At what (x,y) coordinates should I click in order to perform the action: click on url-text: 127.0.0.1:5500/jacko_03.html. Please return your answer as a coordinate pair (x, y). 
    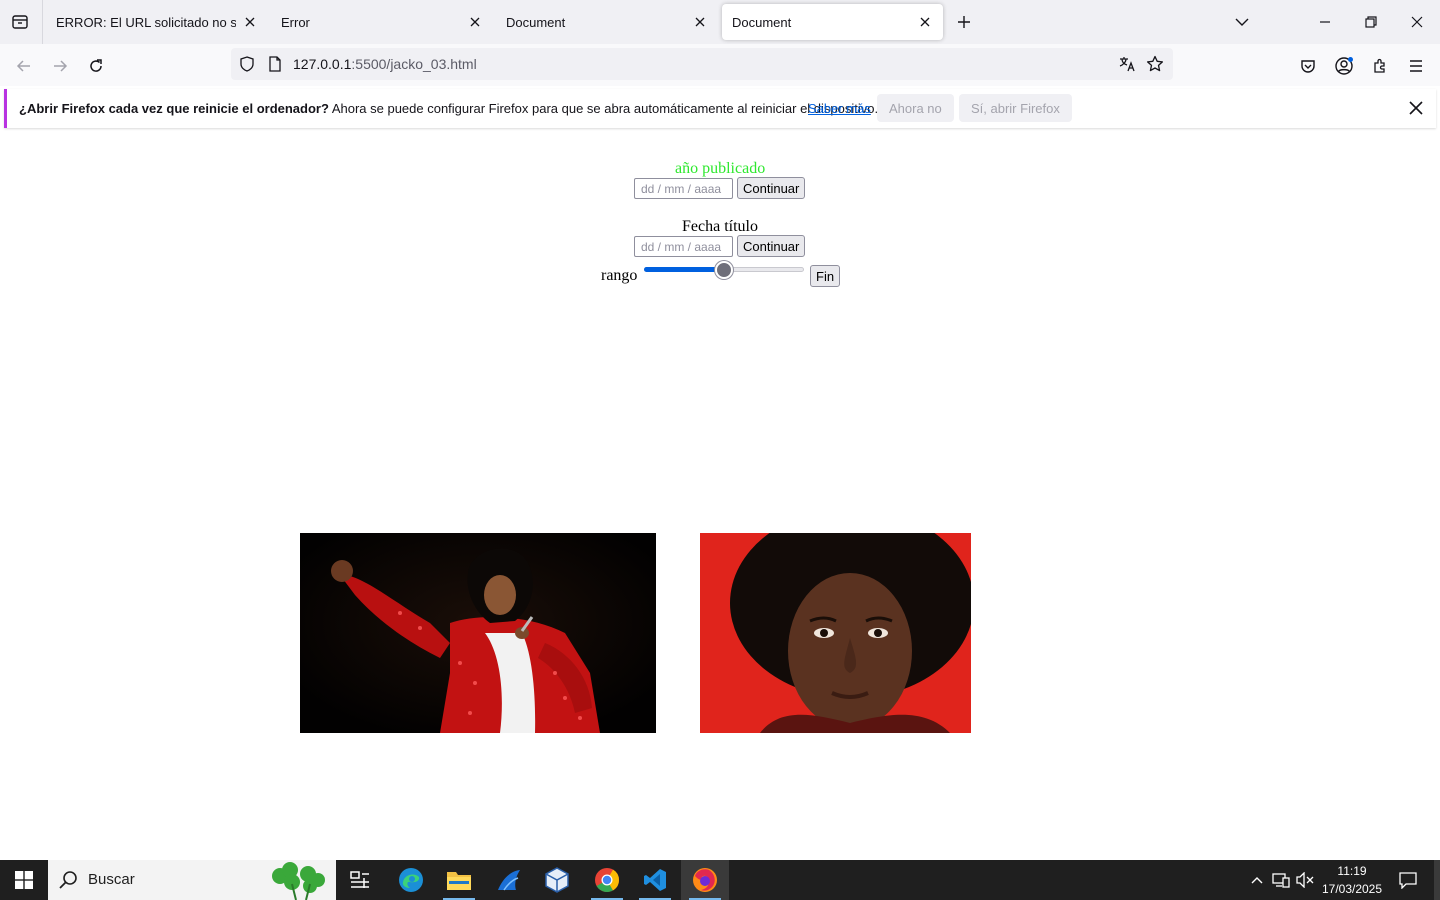
    Looking at the image, I should click on (385, 64).